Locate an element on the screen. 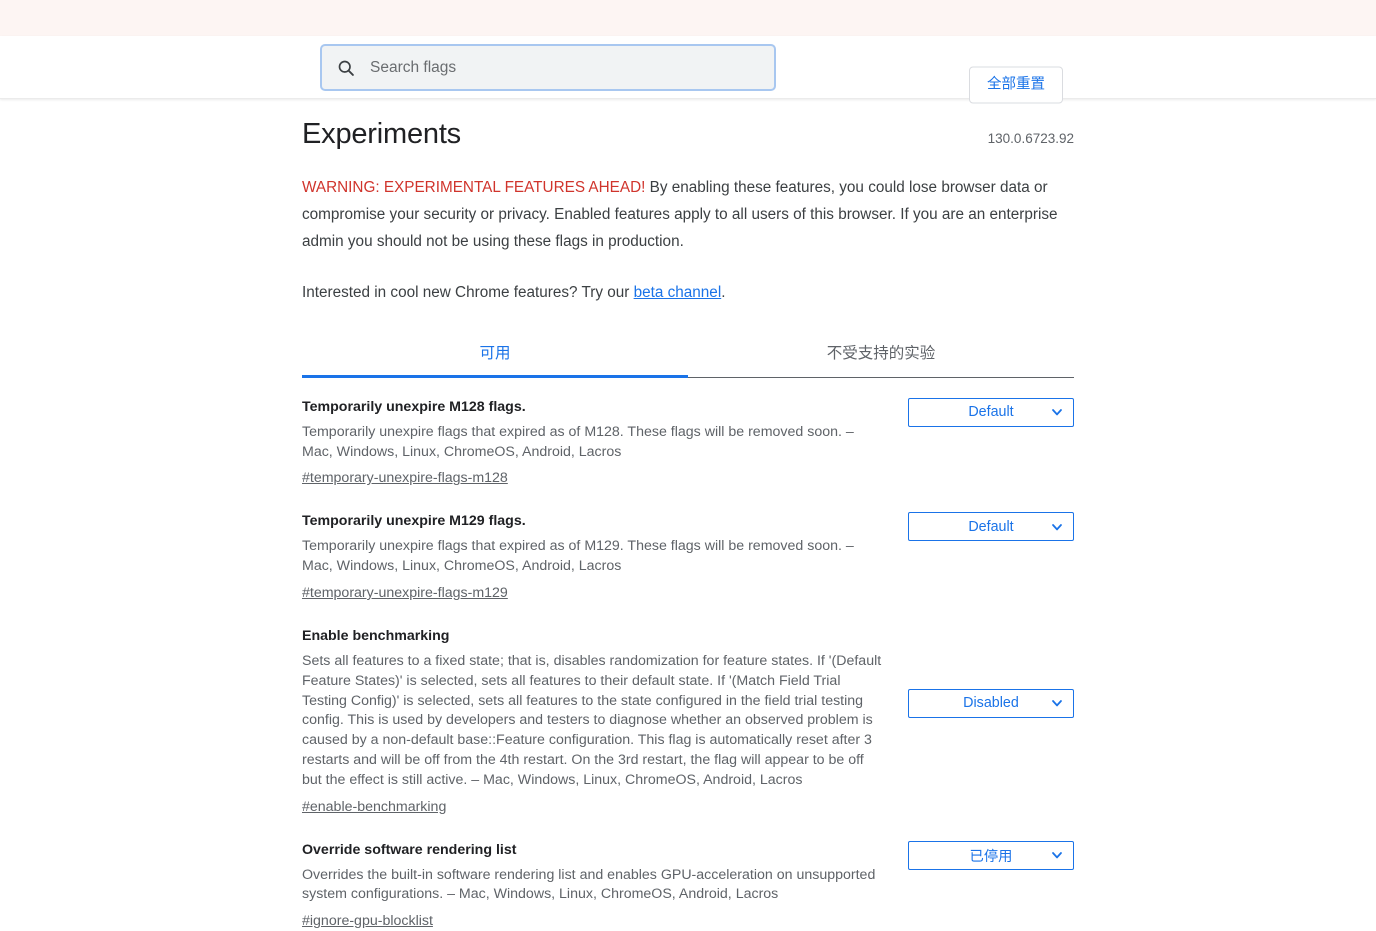 The height and width of the screenshot is (931, 1376). experiments-tabs: 可用 不受支持的实验 is located at coordinates (688, 357).